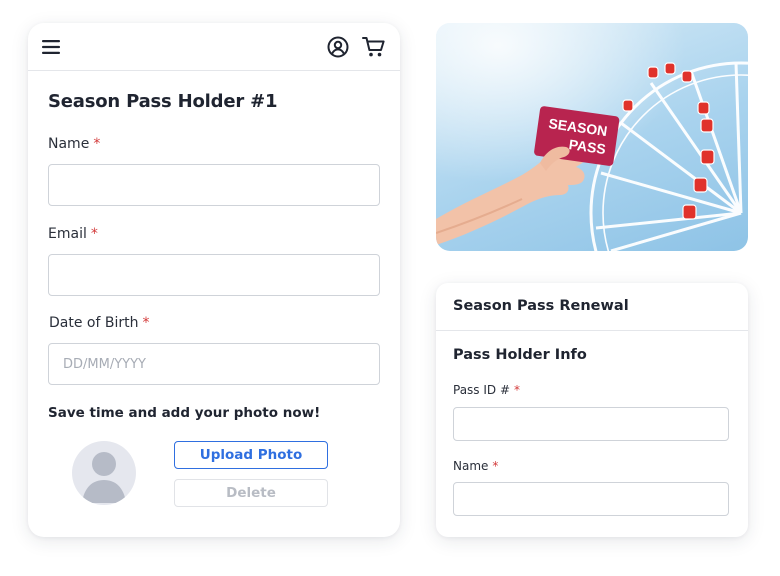 This screenshot has height=576, width=780. I want to click on pass-id-input, so click(591, 424).